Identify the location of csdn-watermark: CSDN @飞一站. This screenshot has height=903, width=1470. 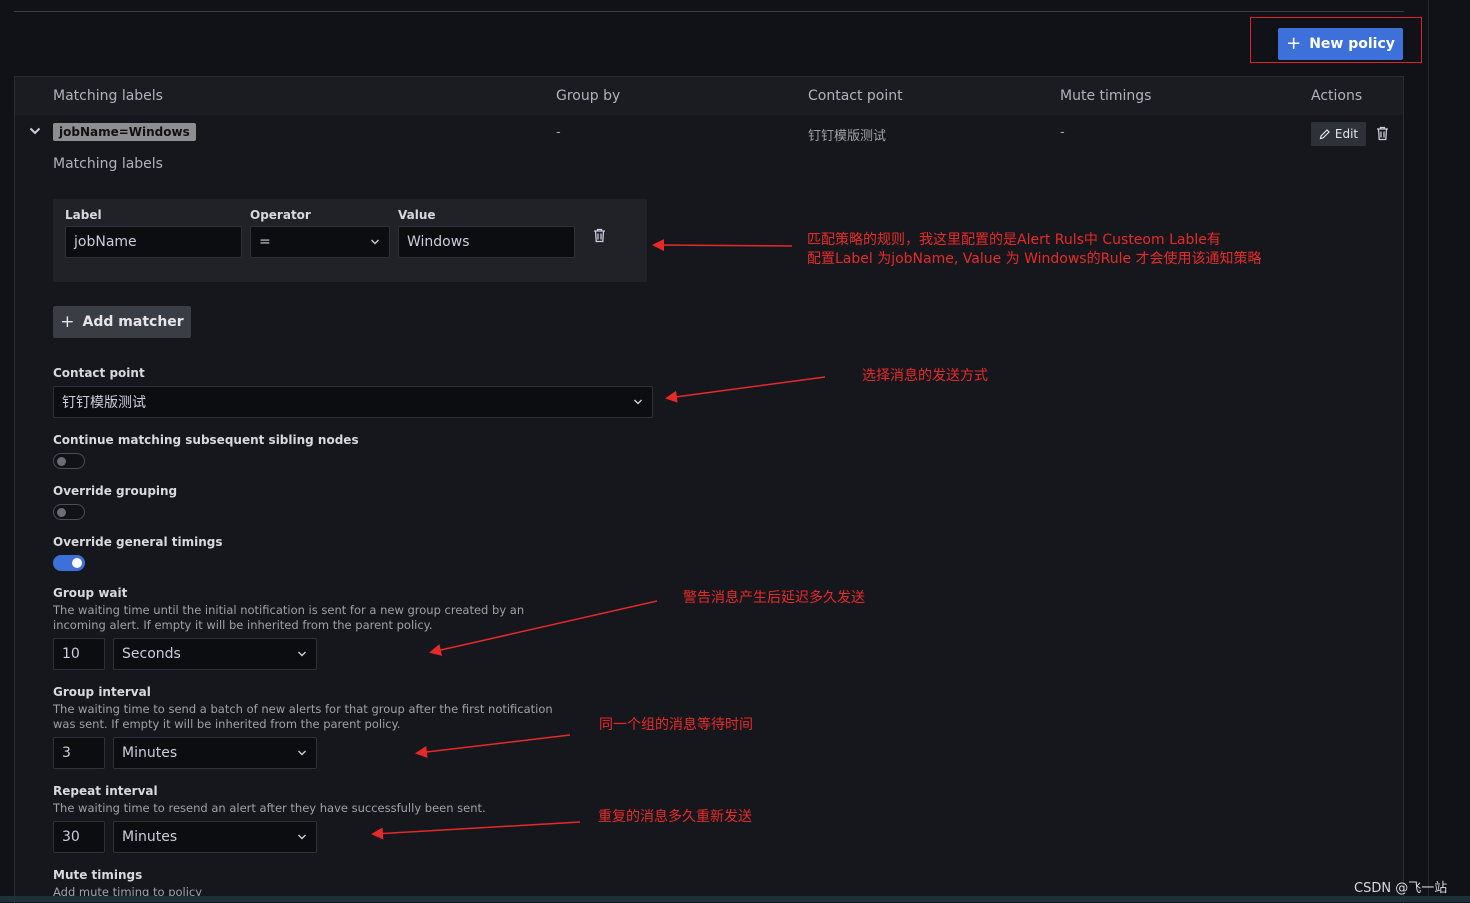
(1401, 888).